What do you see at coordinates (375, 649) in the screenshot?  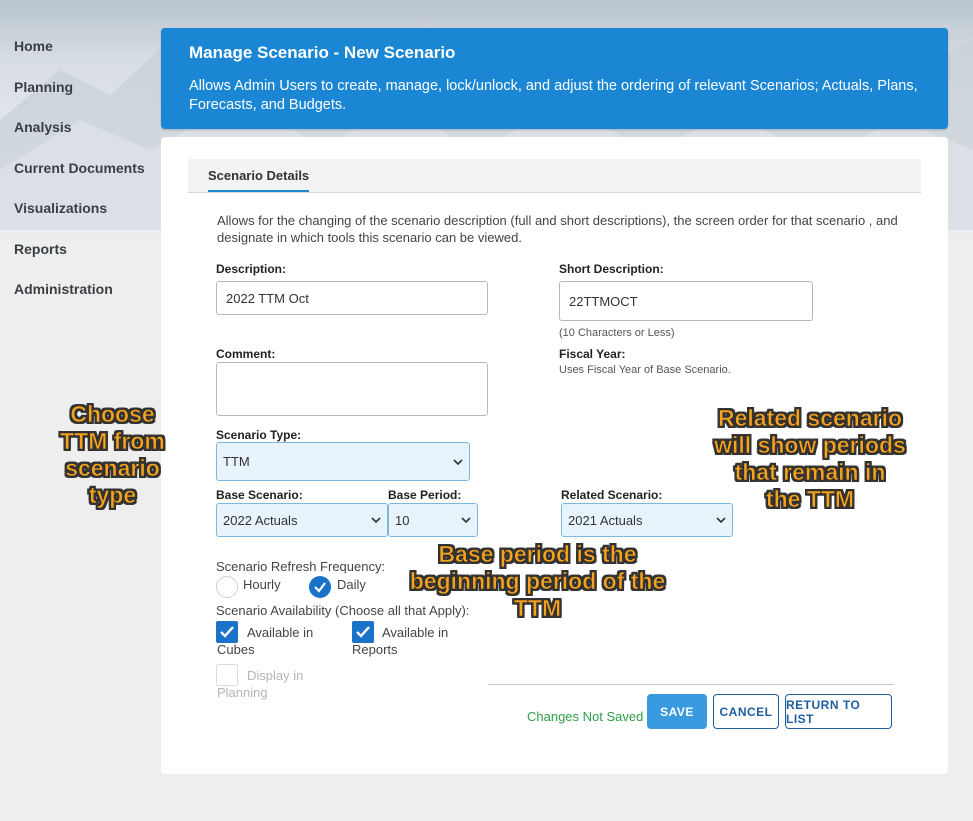 I see `available-in-reports-label-line2: Reports` at bounding box center [375, 649].